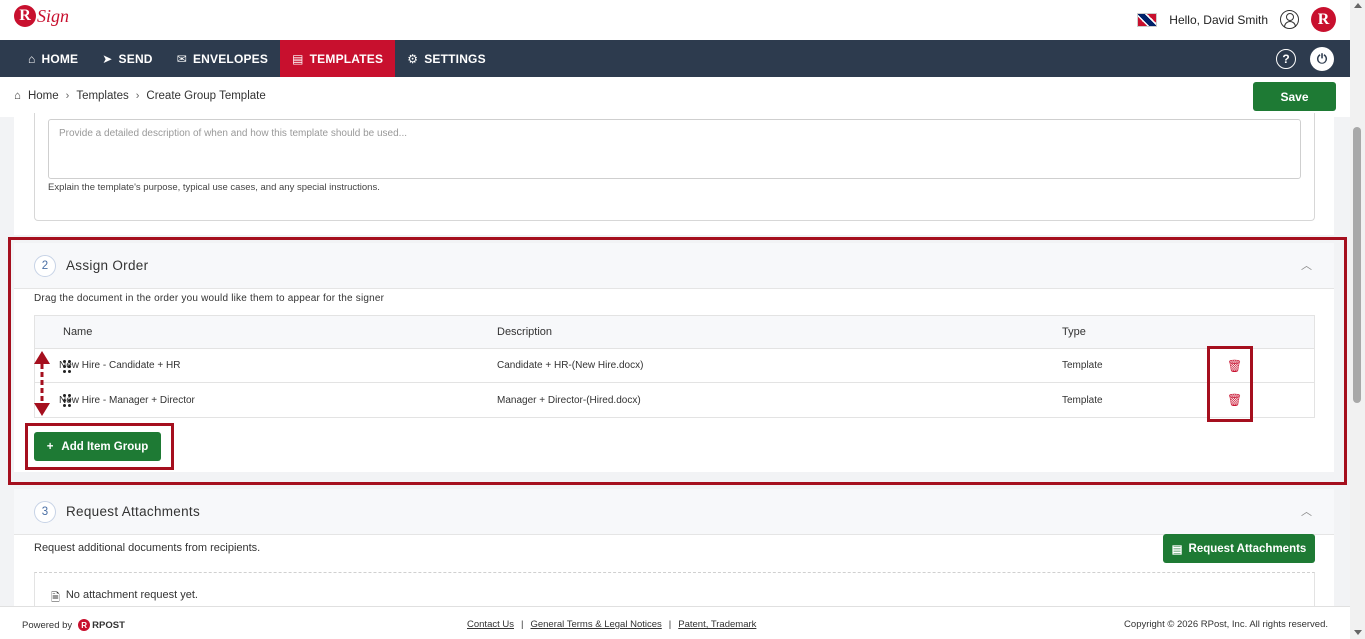 Image resolution: width=1365 pixels, height=639 pixels. I want to click on send-icon: ➤, so click(107, 58).